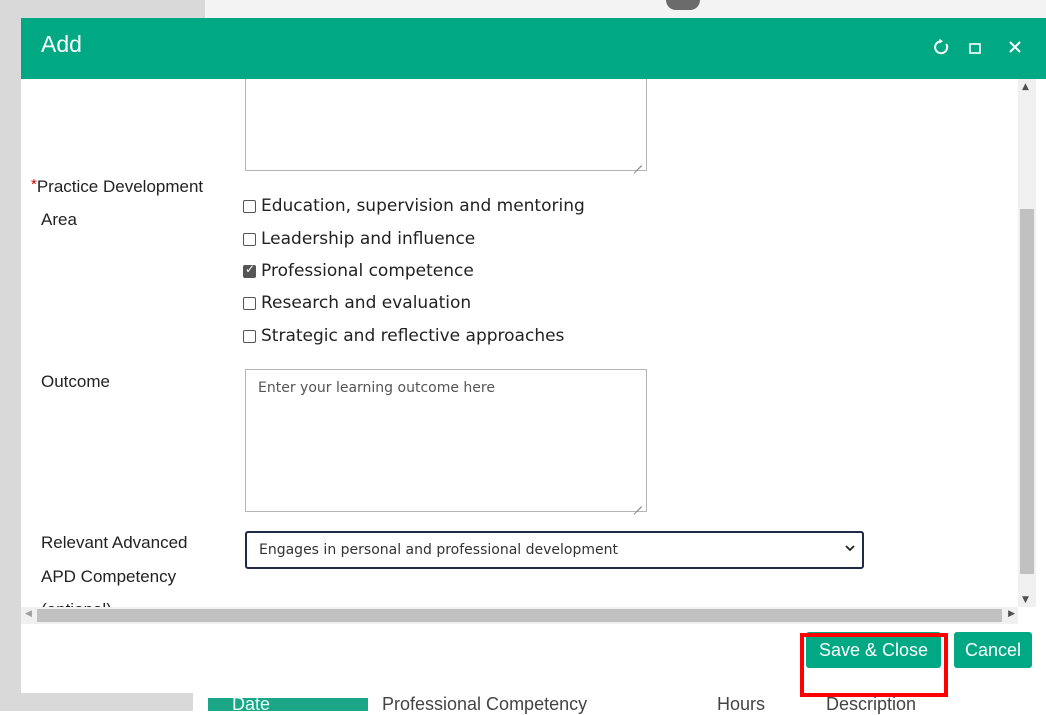 This screenshot has height=715, width=1046. I want to click on checkbox-label: Education, supervision and mentoring, so click(423, 206).